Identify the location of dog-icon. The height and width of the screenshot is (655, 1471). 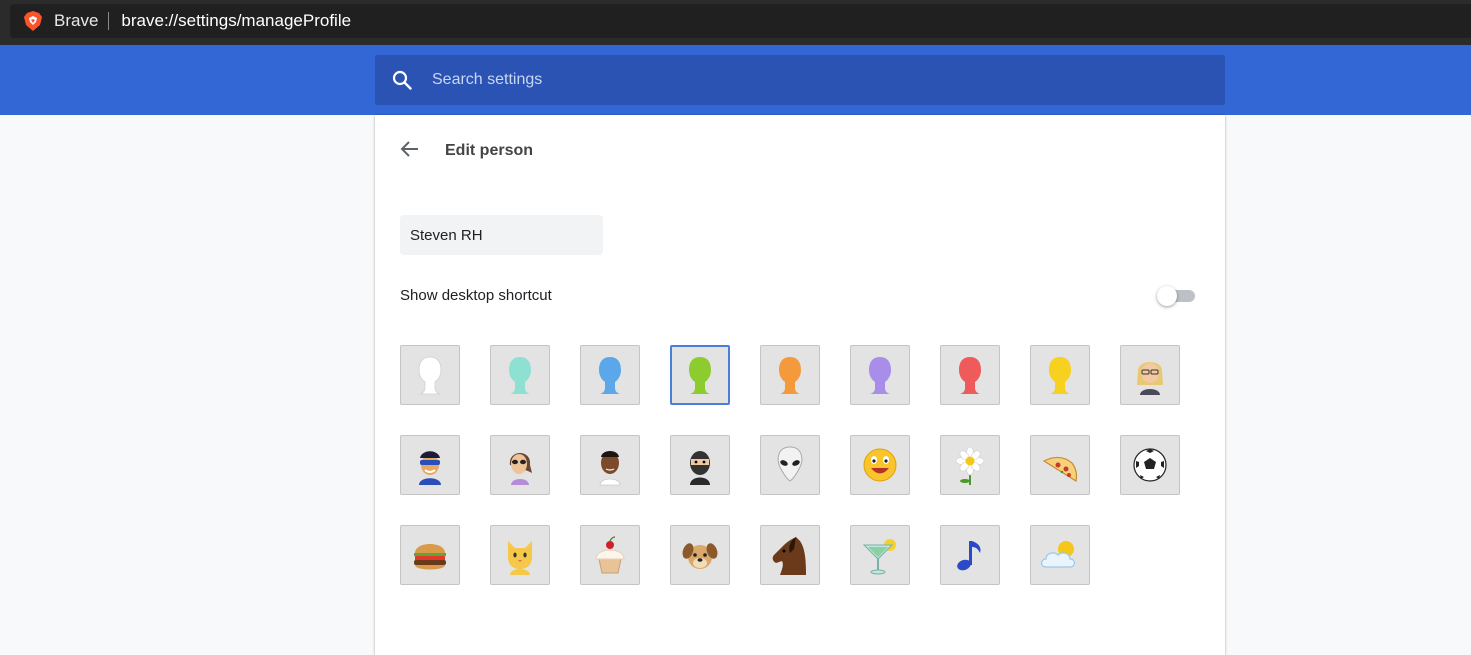
(700, 556).